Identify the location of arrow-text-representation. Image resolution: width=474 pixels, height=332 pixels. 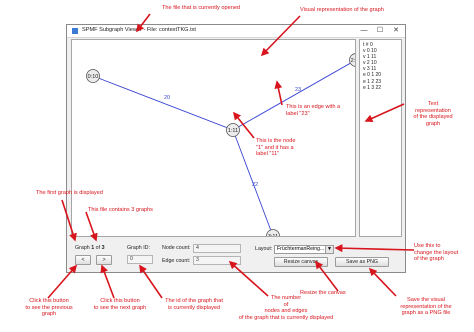
(384, 113).